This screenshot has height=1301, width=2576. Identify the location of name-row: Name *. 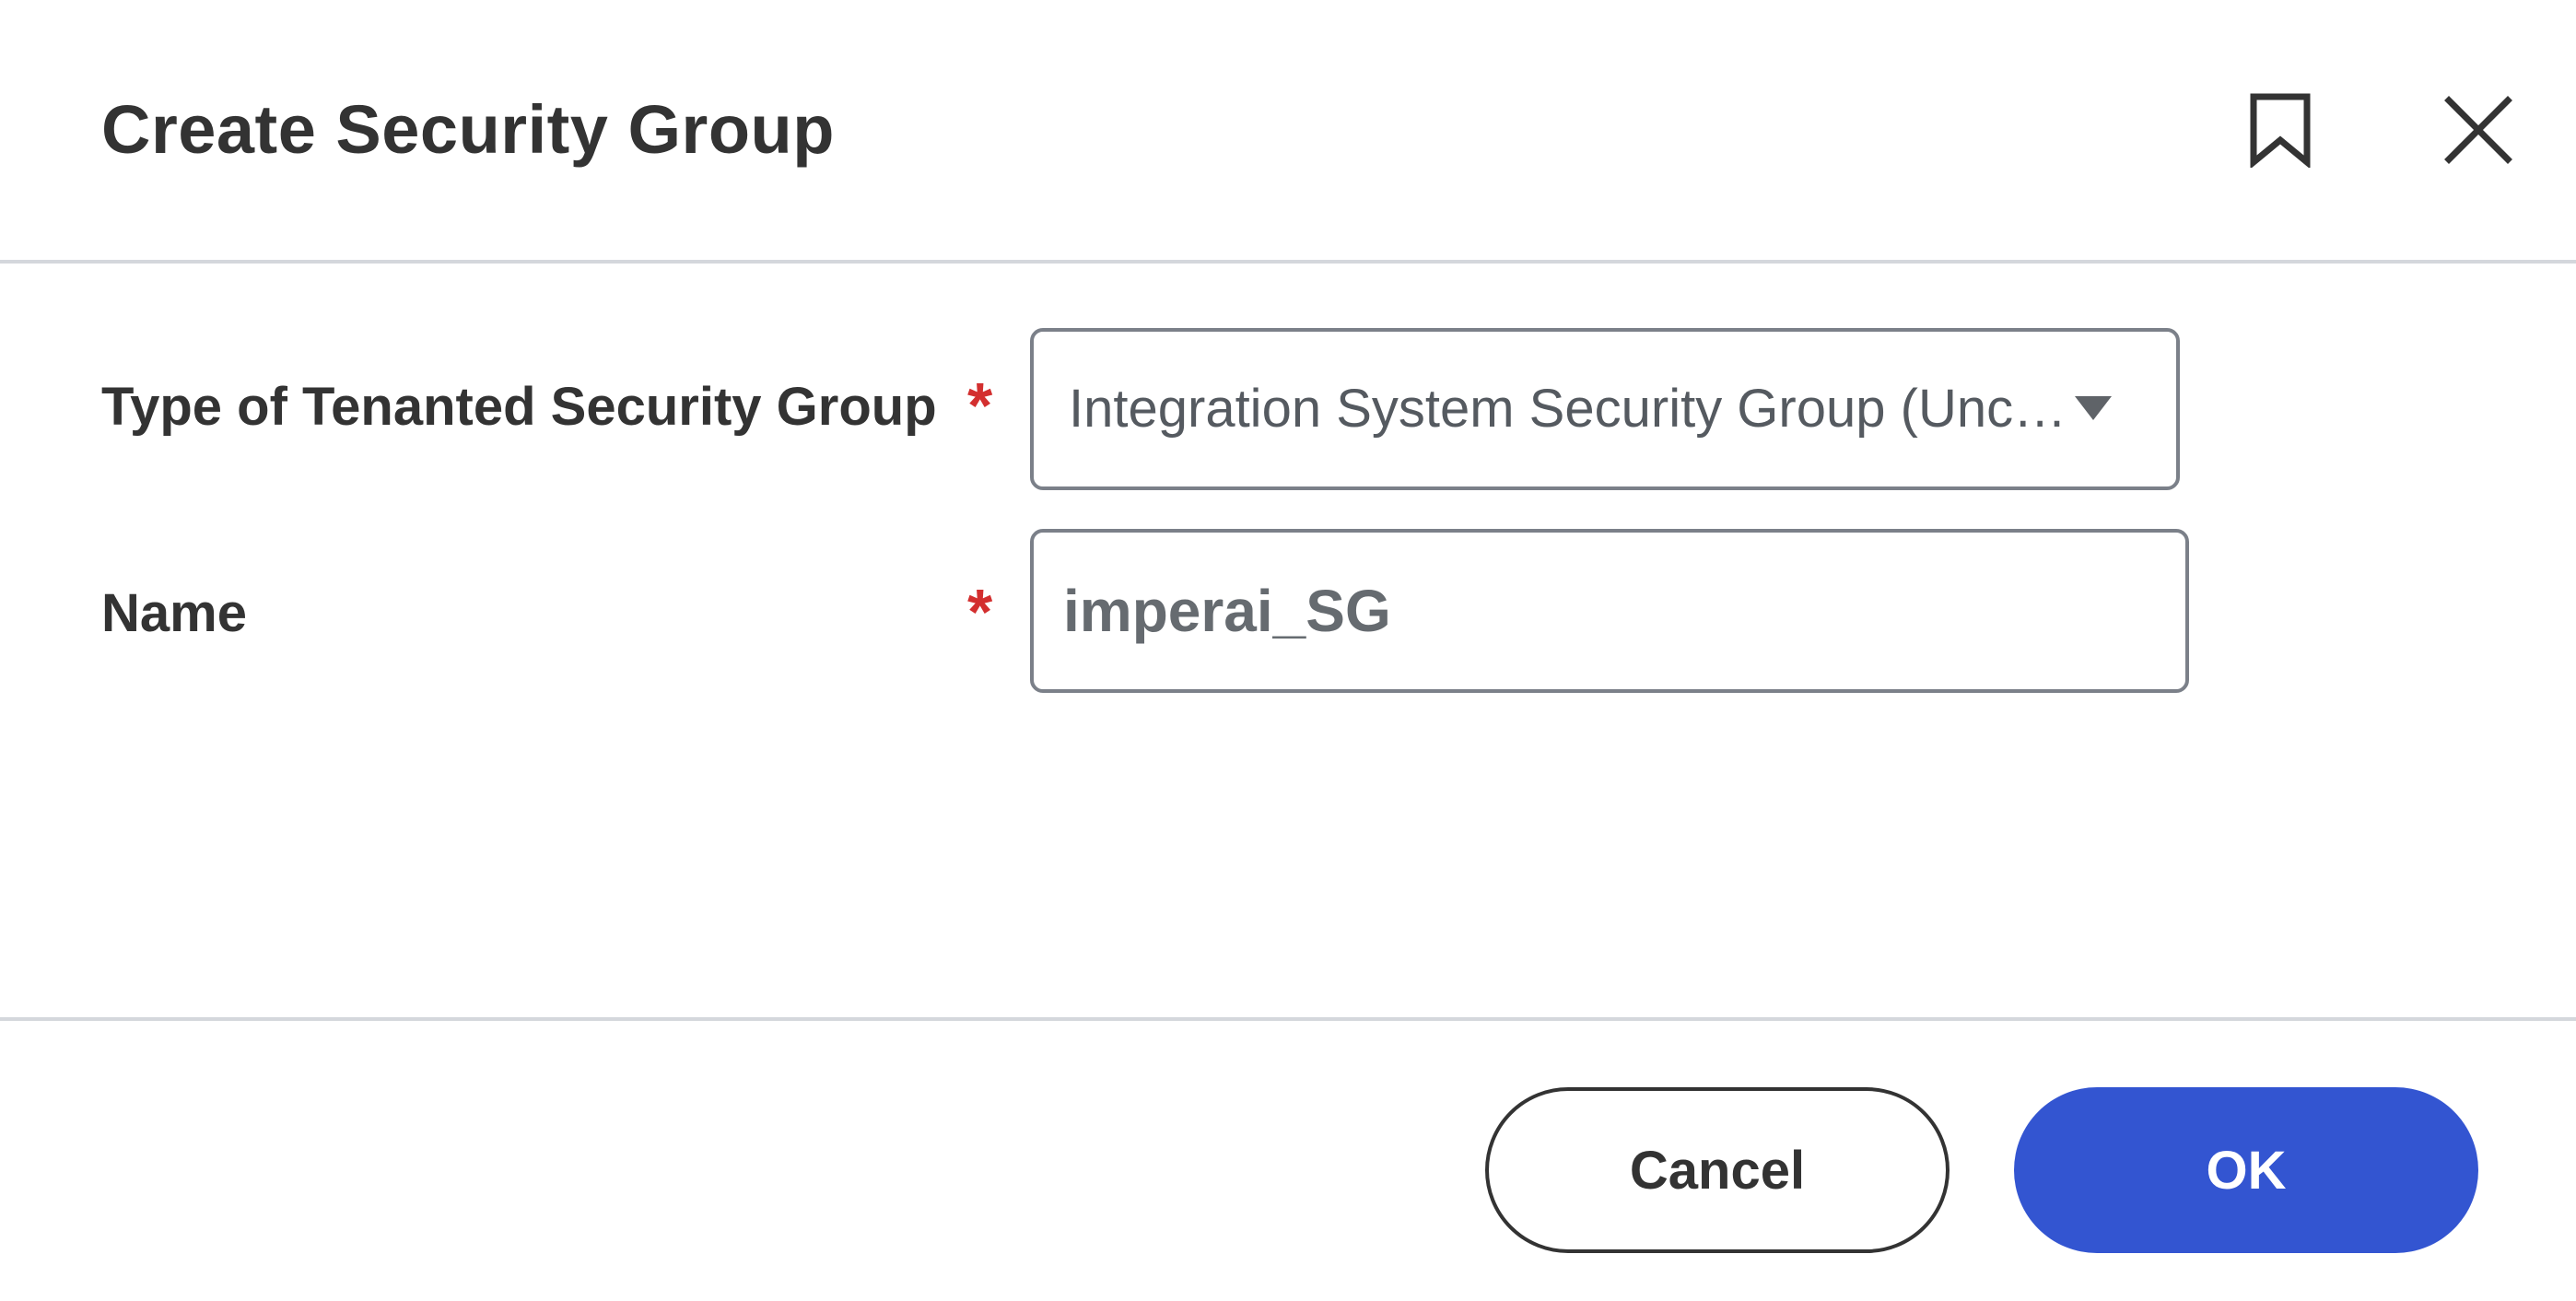
(1288, 612).